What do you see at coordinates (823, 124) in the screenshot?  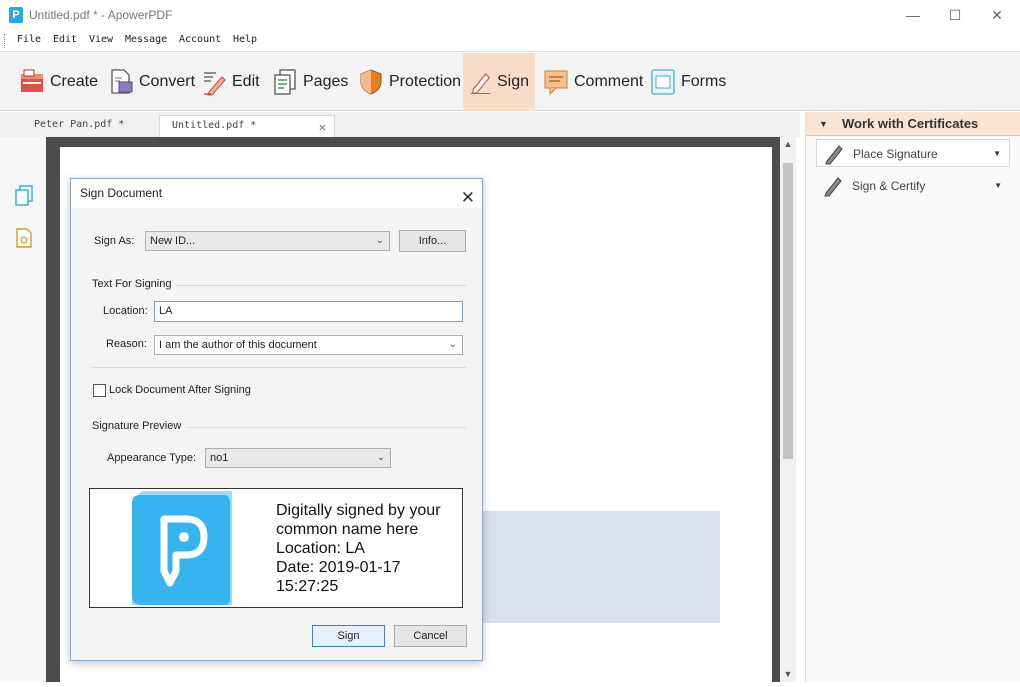 I see `collapse-triangle-icon: ▼` at bounding box center [823, 124].